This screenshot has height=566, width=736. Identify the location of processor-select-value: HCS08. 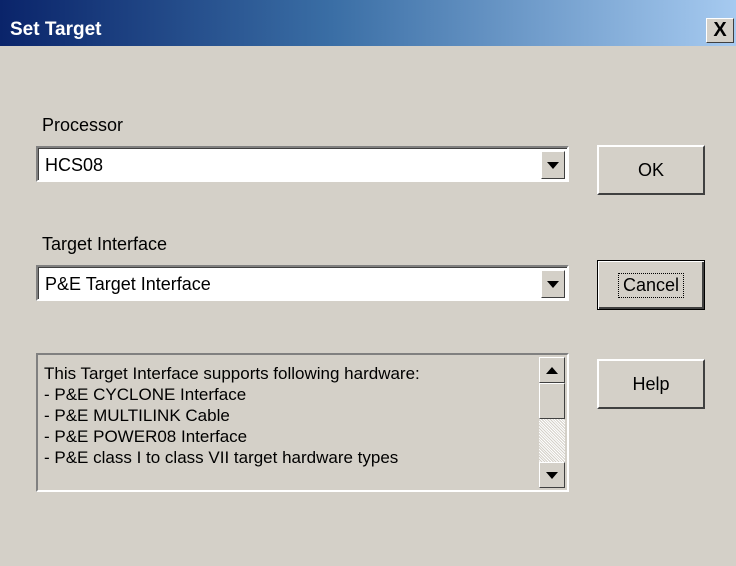
(74, 165).